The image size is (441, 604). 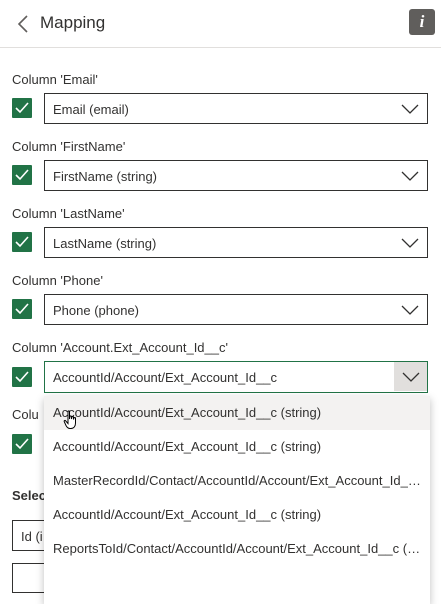 I want to click on column-label-account-ext-id: Column 'Account.Ext_Account_Id__c', so click(x=120, y=347).